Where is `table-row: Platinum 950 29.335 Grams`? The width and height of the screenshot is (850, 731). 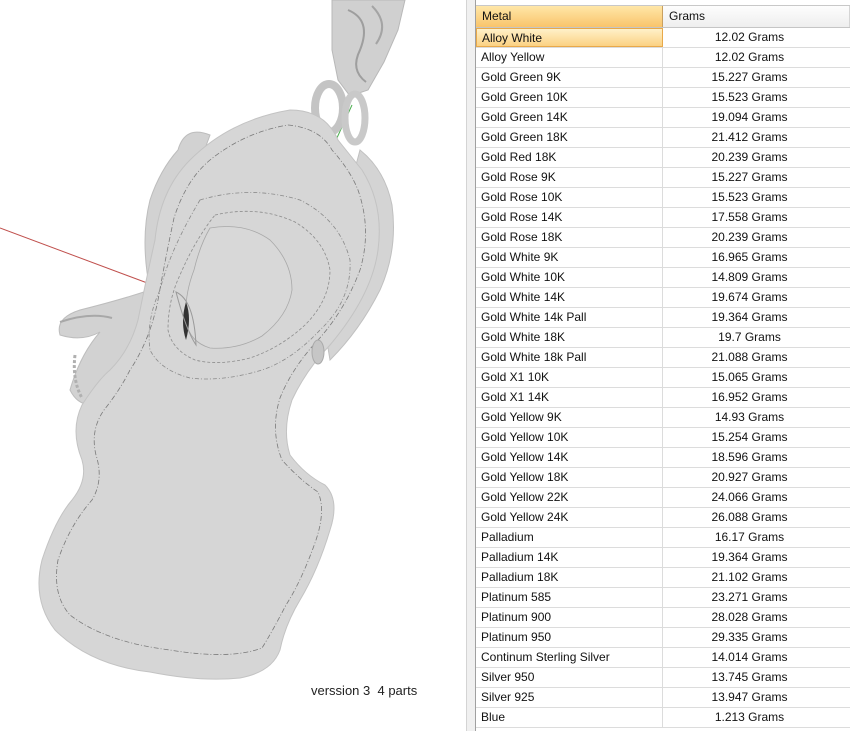 table-row: Platinum 950 29.335 Grams is located at coordinates (663, 638).